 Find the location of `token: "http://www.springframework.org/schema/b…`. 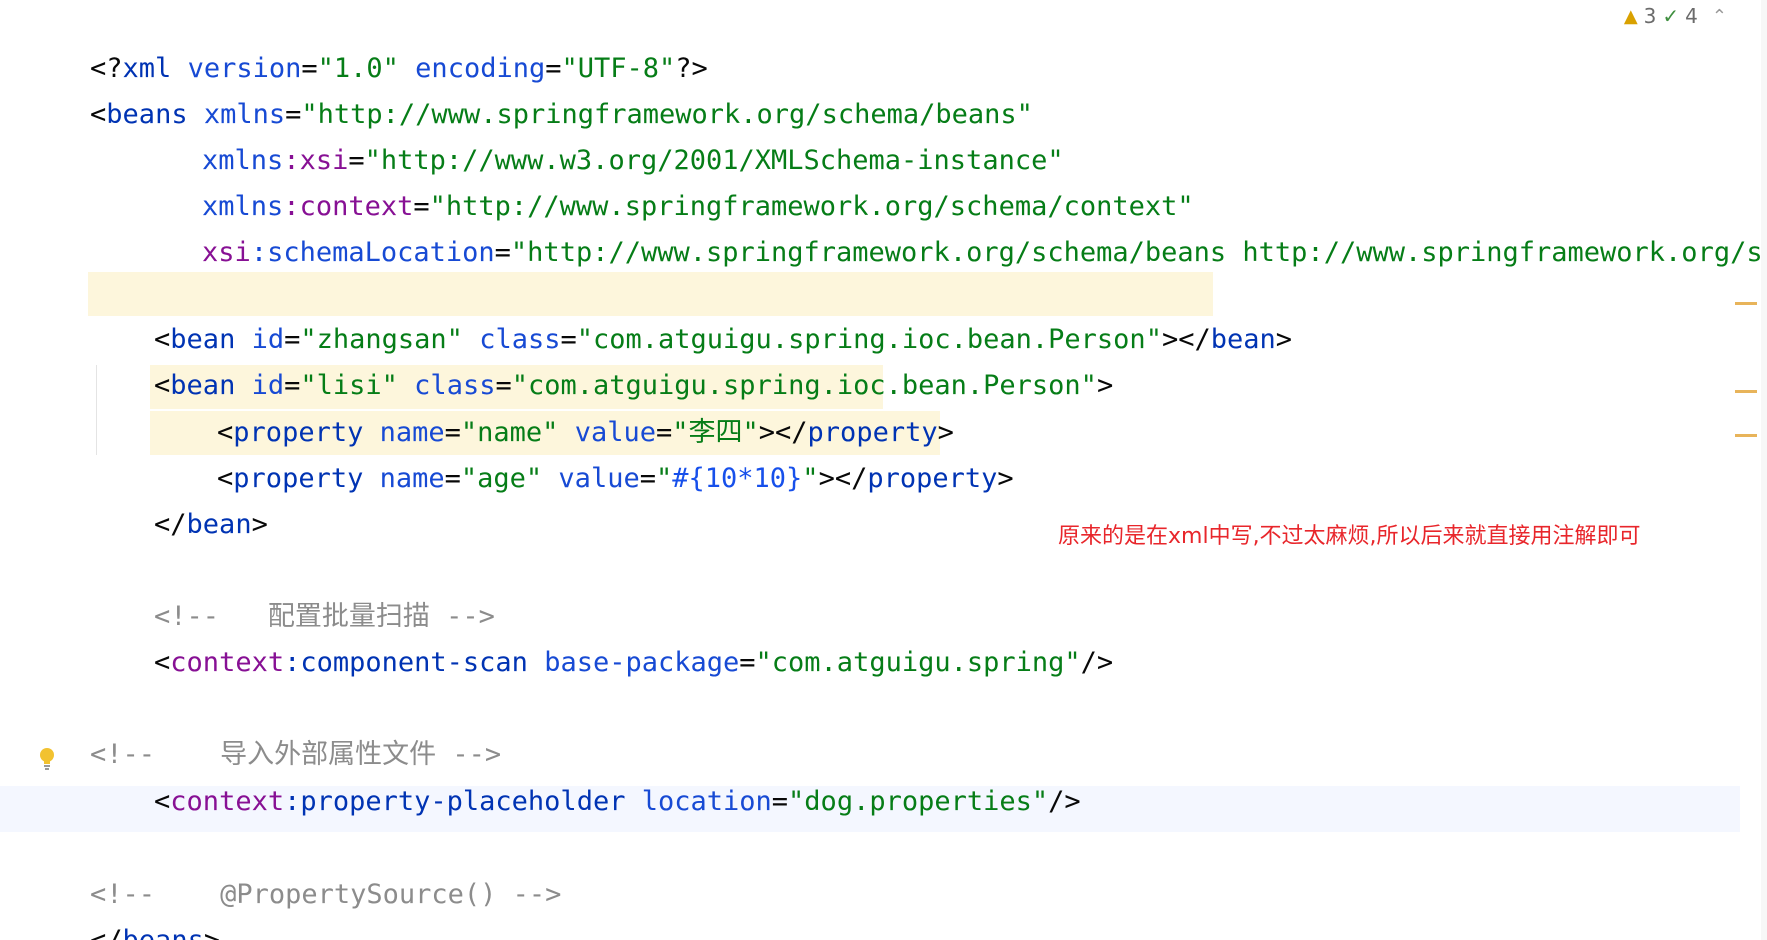

token: "http://www.springframework.org/schema/b… is located at coordinates (1138, 252).